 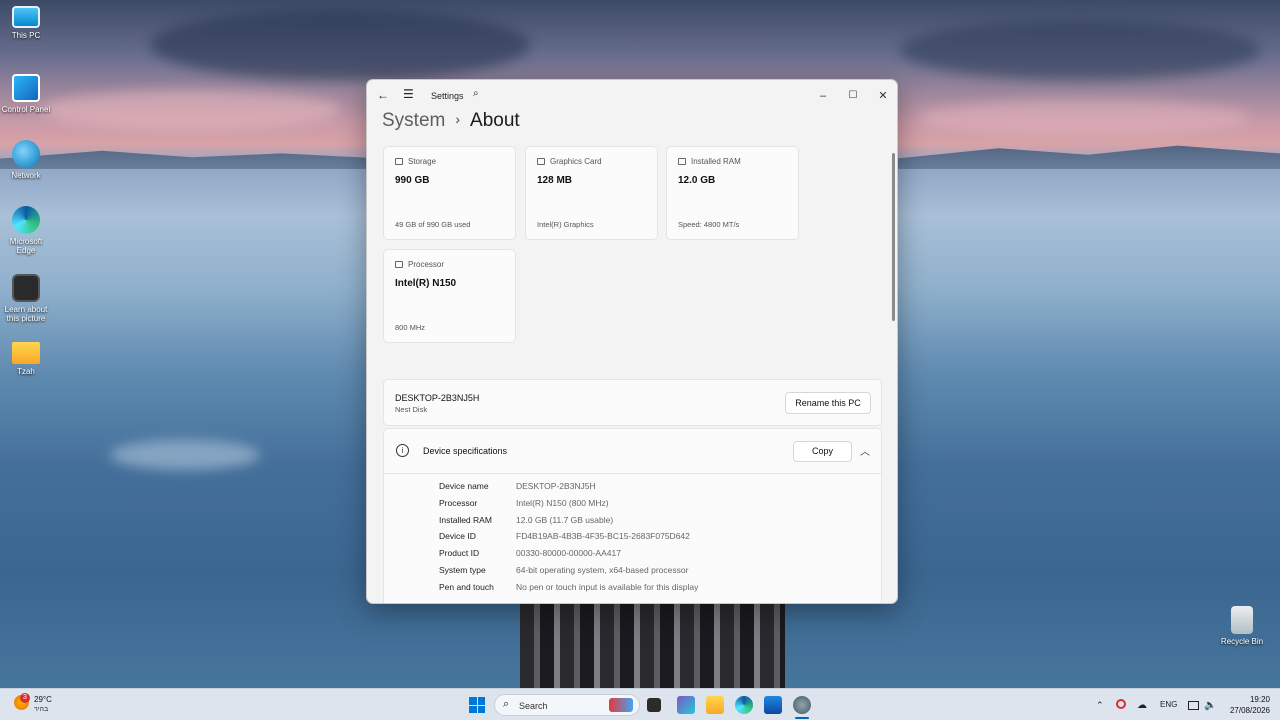 What do you see at coordinates (26, 371) in the screenshot?
I see `desktop-icon-label: Tzah` at bounding box center [26, 371].